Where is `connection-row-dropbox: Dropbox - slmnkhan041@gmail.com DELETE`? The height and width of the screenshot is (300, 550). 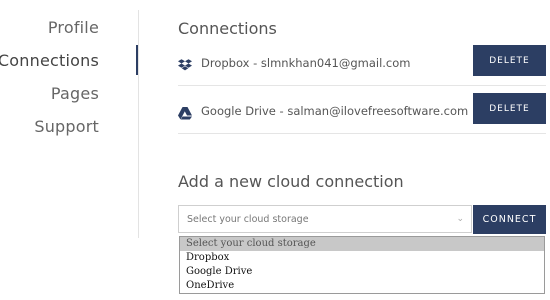 connection-row-dropbox: Dropbox - slmnkhan041@gmail.com DELETE is located at coordinates (362, 65).